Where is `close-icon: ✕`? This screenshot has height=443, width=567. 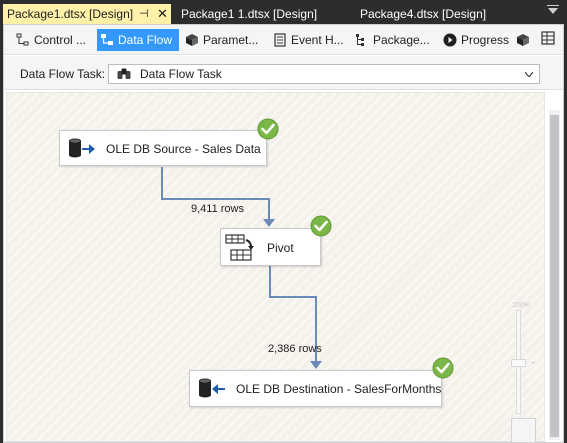
close-icon: ✕ is located at coordinates (162, 14).